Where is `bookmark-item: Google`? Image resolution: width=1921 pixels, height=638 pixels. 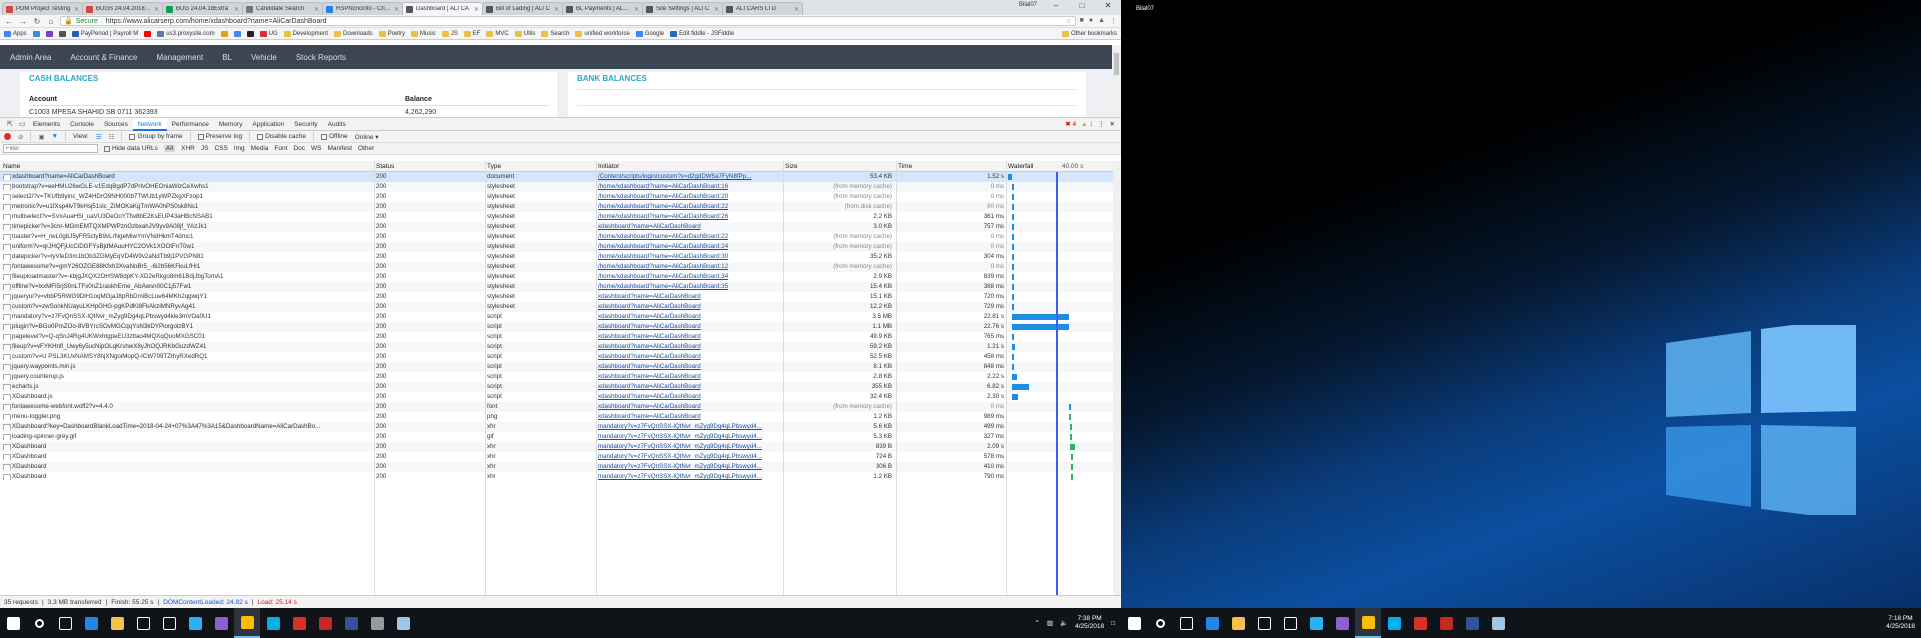
bookmark-item: Google is located at coordinates (649, 33).